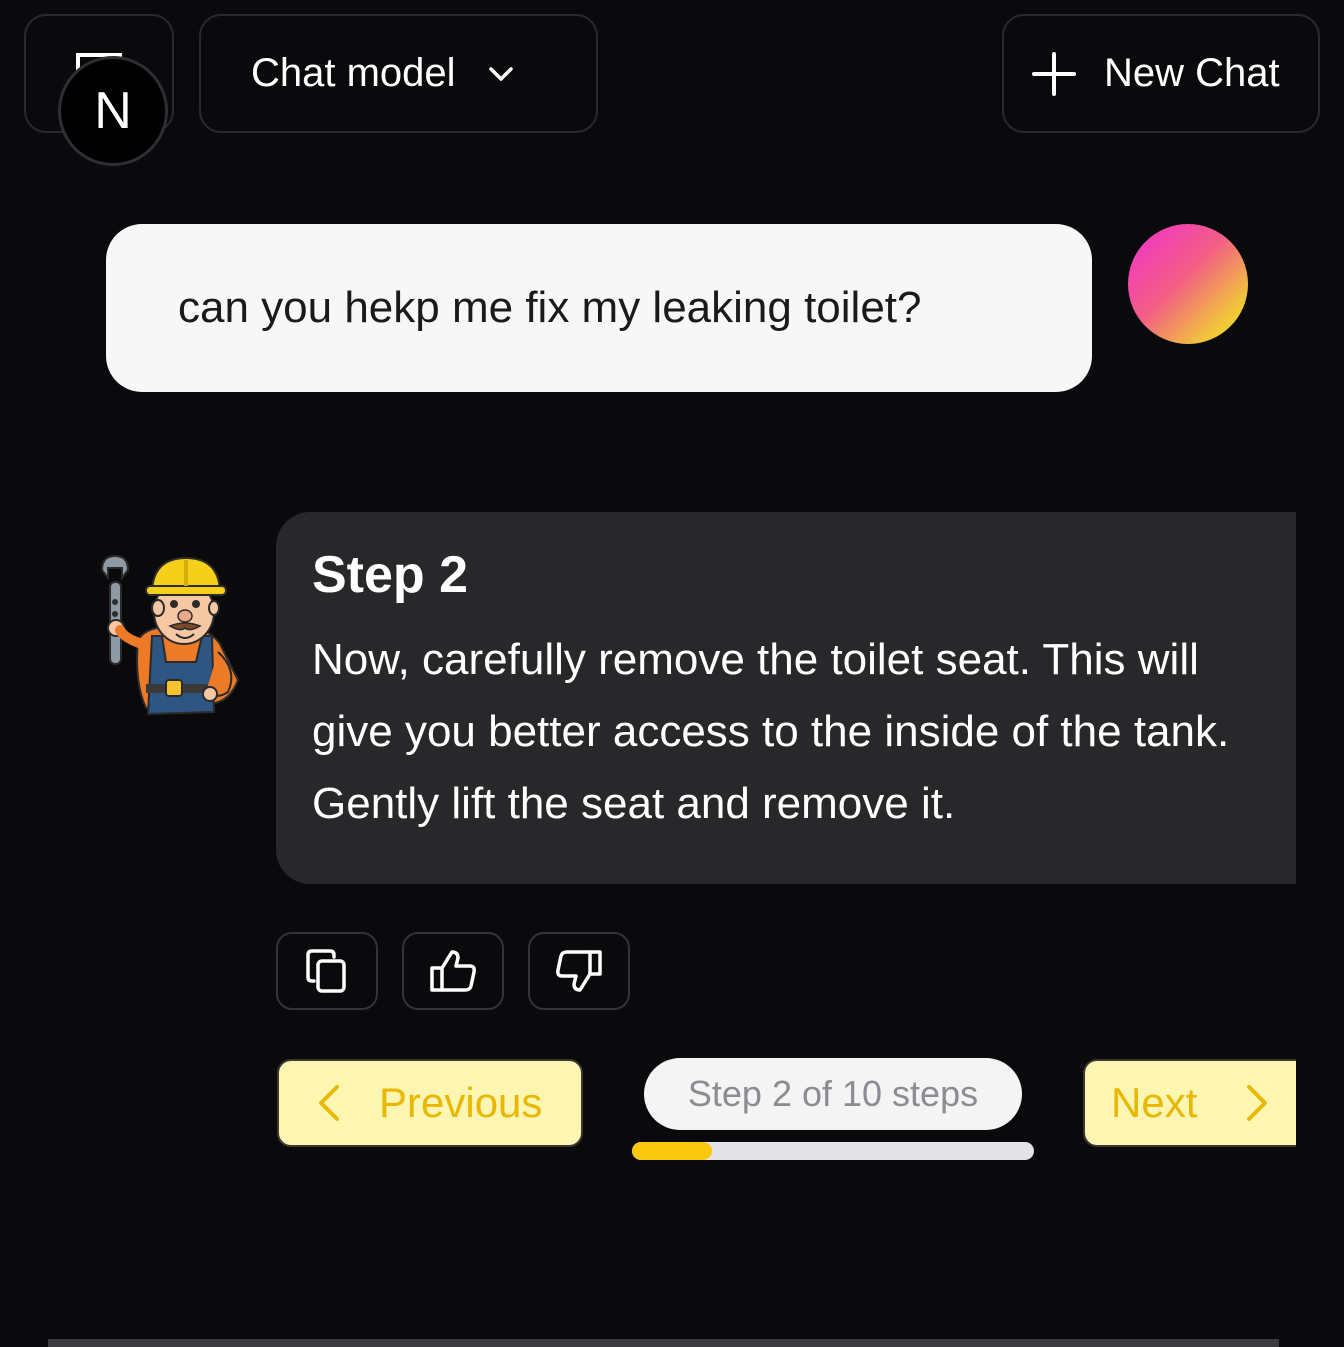 This screenshot has width=1344, height=1347. I want to click on next-step-button: Next, so click(1189, 1103).